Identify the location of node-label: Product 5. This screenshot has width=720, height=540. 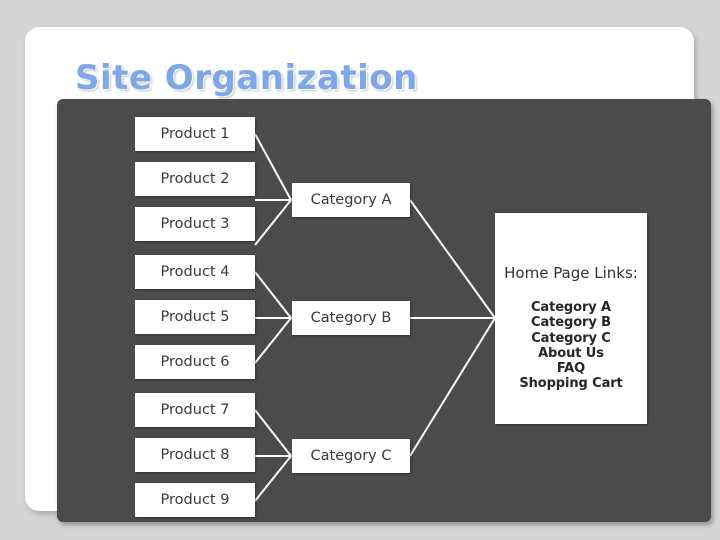
(195, 317).